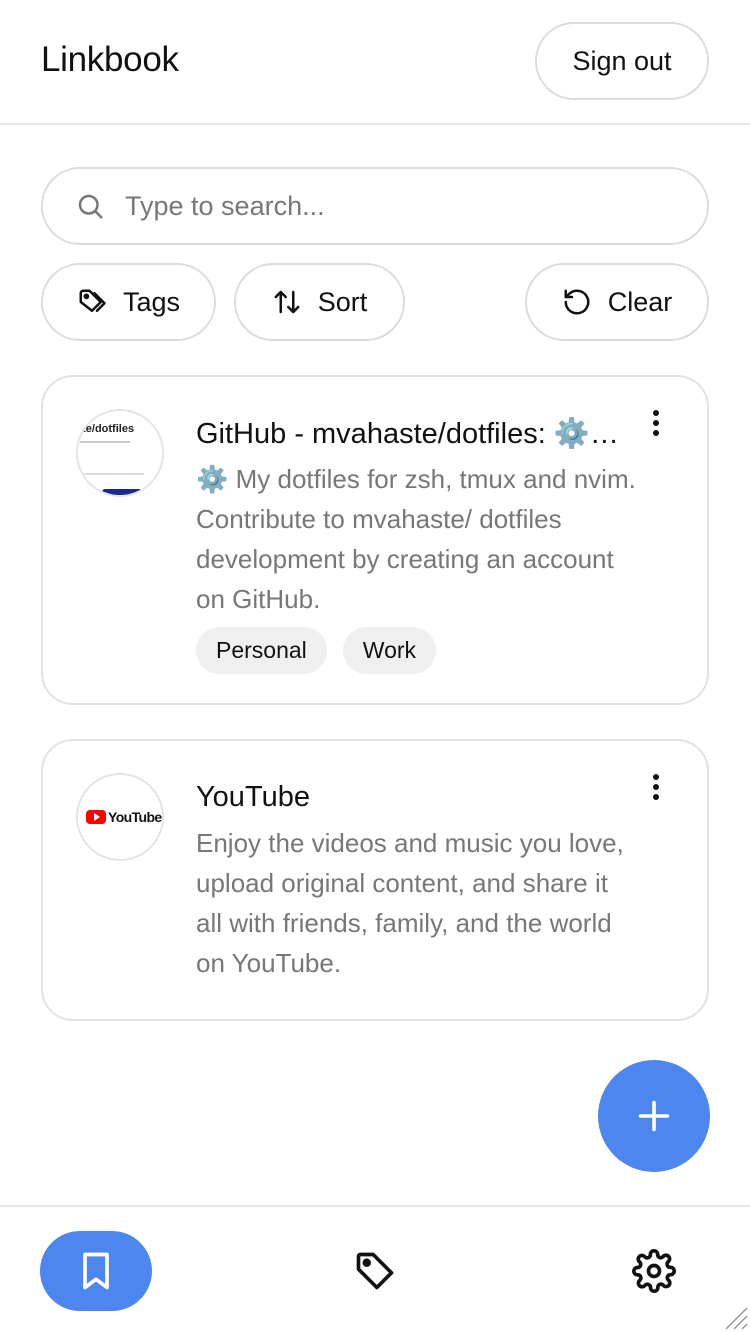 The width and height of the screenshot is (750, 1332). What do you see at coordinates (389, 650) in the screenshot?
I see `tag-chip: Work` at bounding box center [389, 650].